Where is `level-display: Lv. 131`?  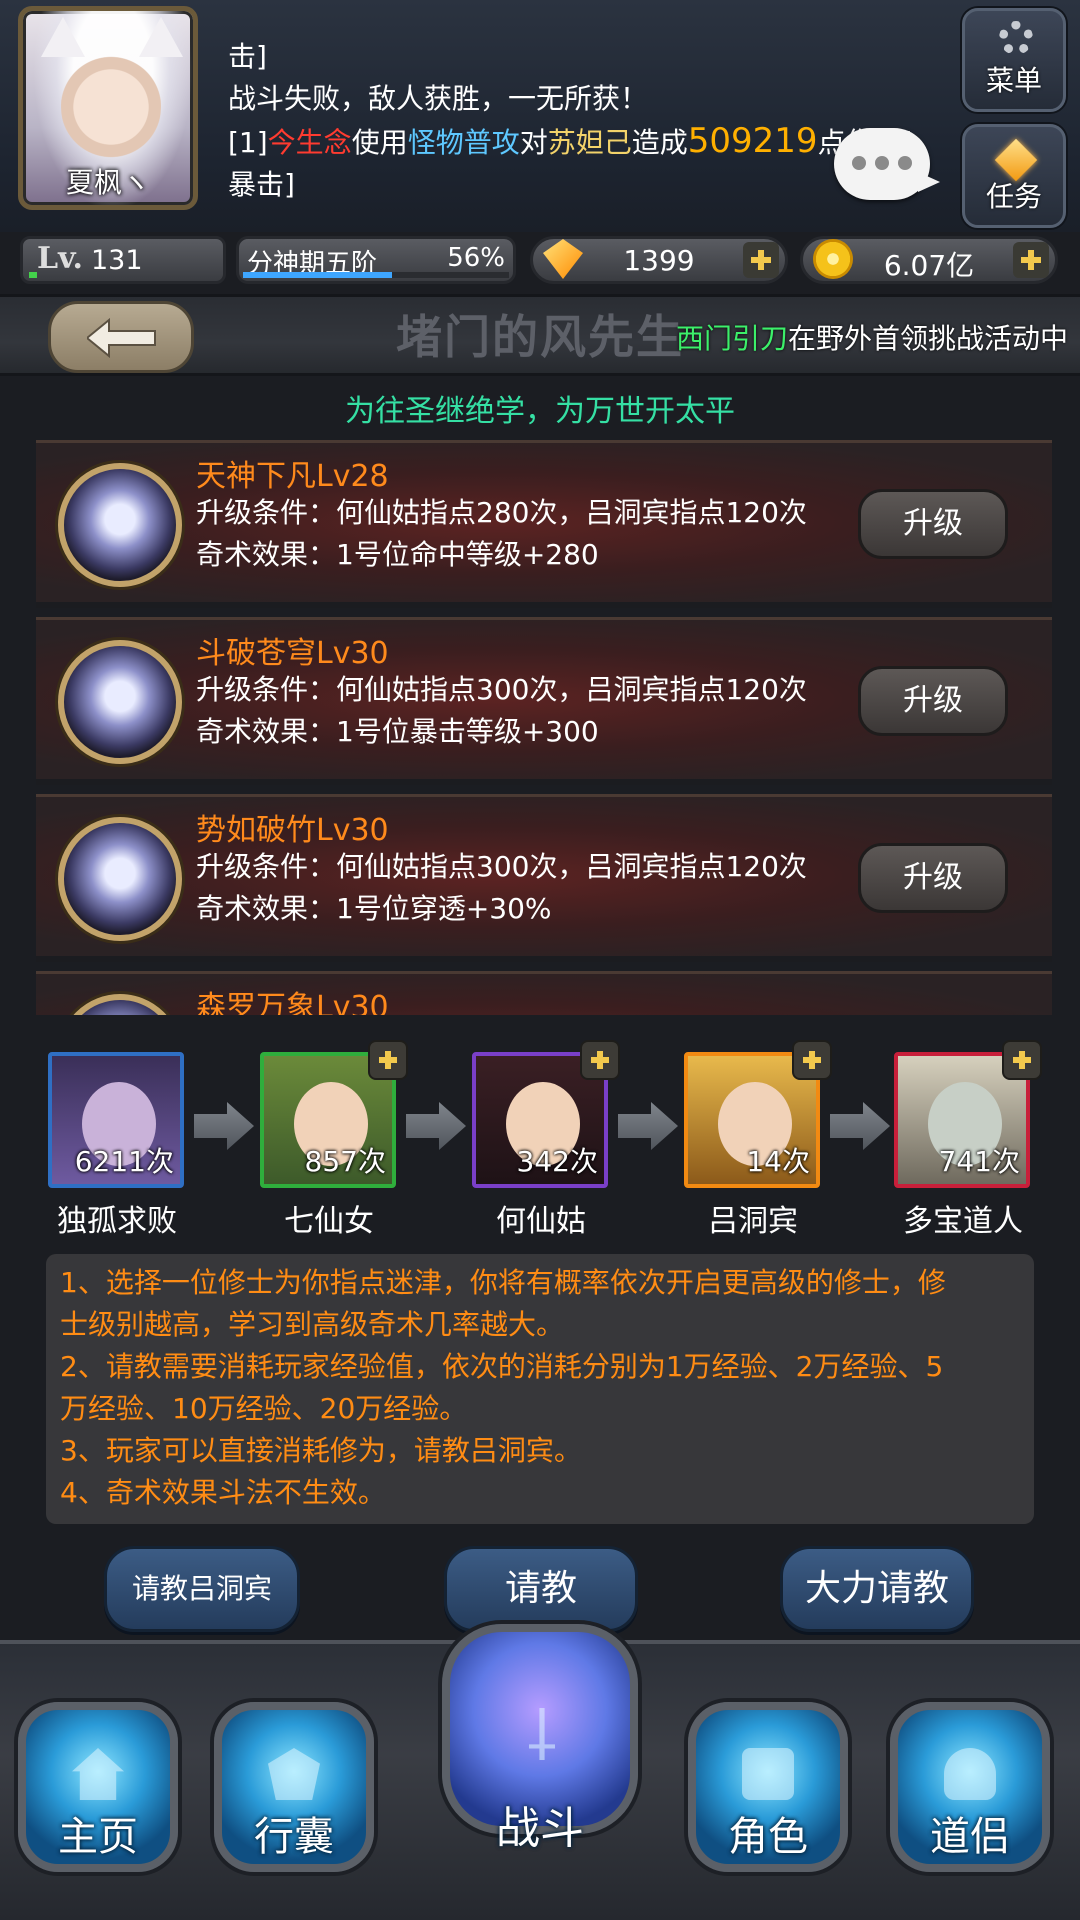
level-display: Lv. 131 is located at coordinates (123, 260).